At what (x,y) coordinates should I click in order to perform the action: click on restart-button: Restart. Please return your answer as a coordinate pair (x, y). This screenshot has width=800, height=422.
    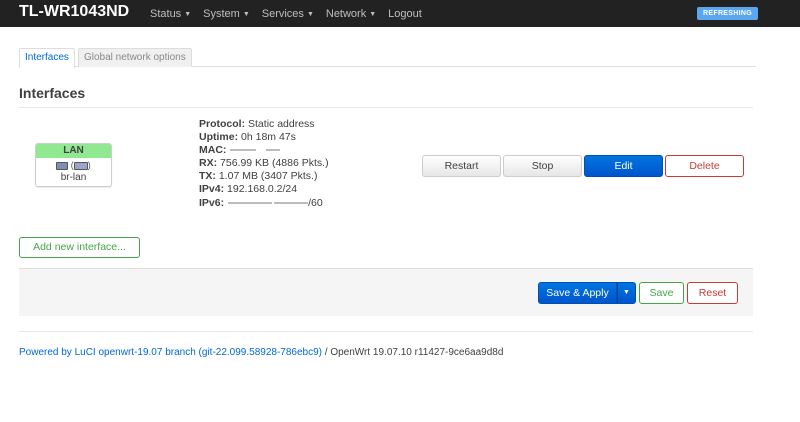
    Looking at the image, I should click on (461, 166).